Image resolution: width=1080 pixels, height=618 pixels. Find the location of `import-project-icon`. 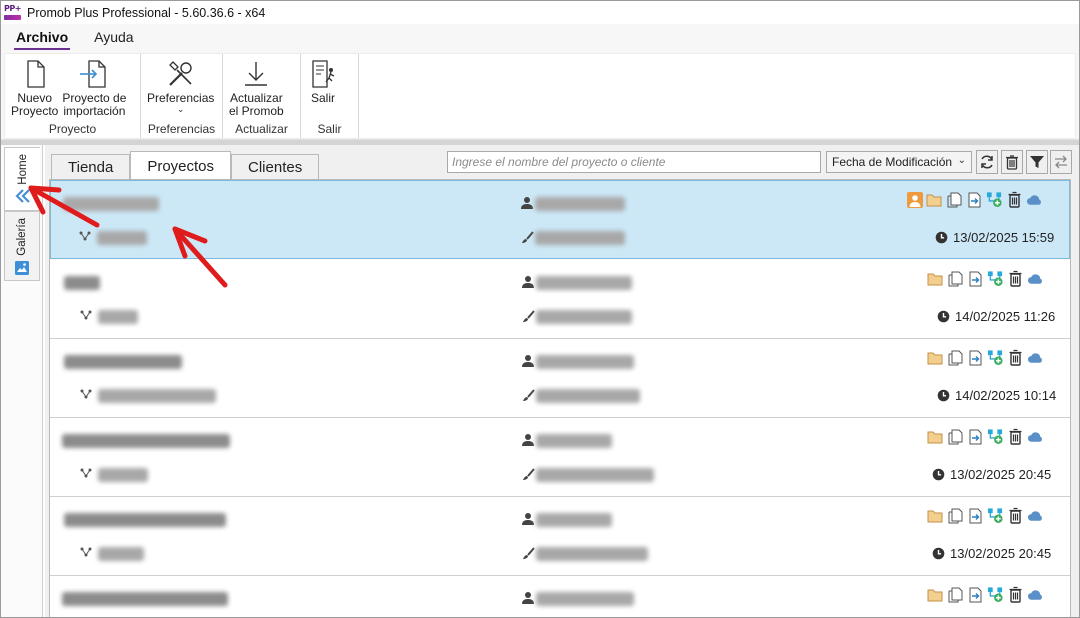

import-project-icon is located at coordinates (93, 74).